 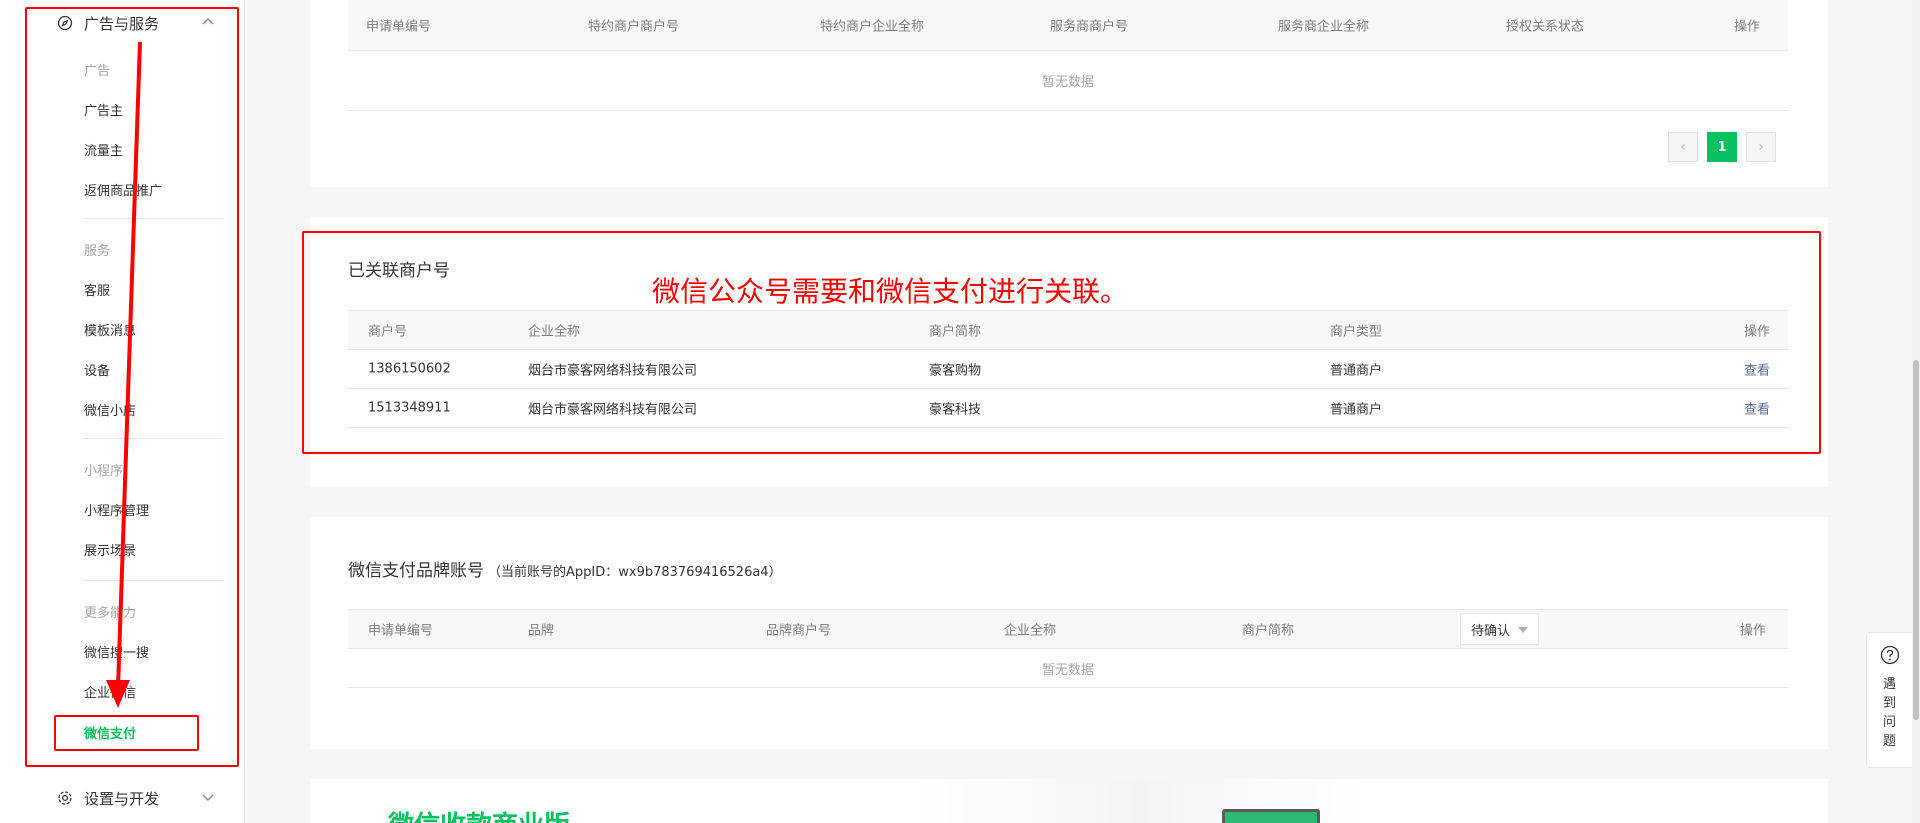 I want to click on column-header: 服务商企业全称, so click(x=1324, y=27).